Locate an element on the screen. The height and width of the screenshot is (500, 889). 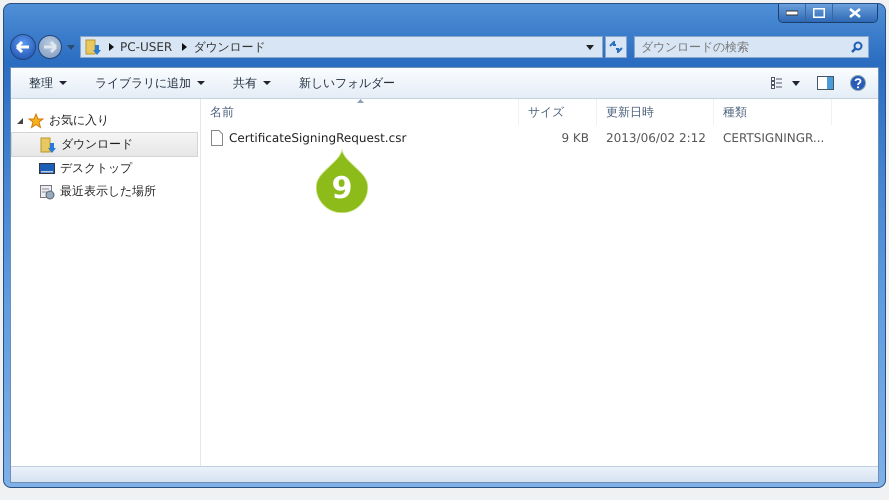
list-view-icon is located at coordinates (786, 83).